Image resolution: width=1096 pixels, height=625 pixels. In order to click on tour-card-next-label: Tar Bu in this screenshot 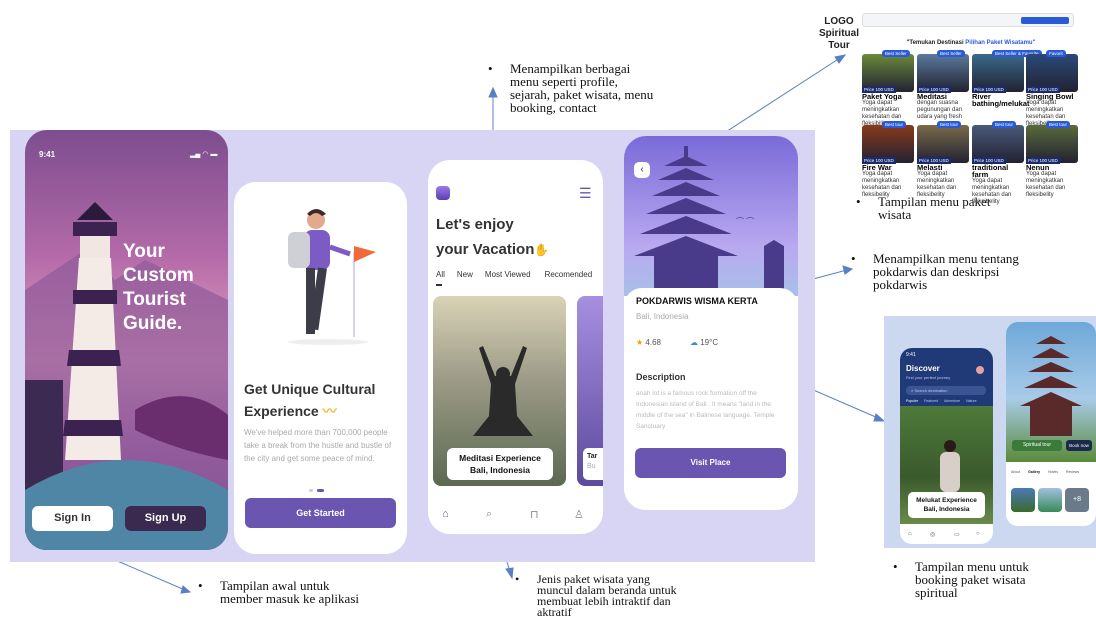, I will do `click(593, 464)`.